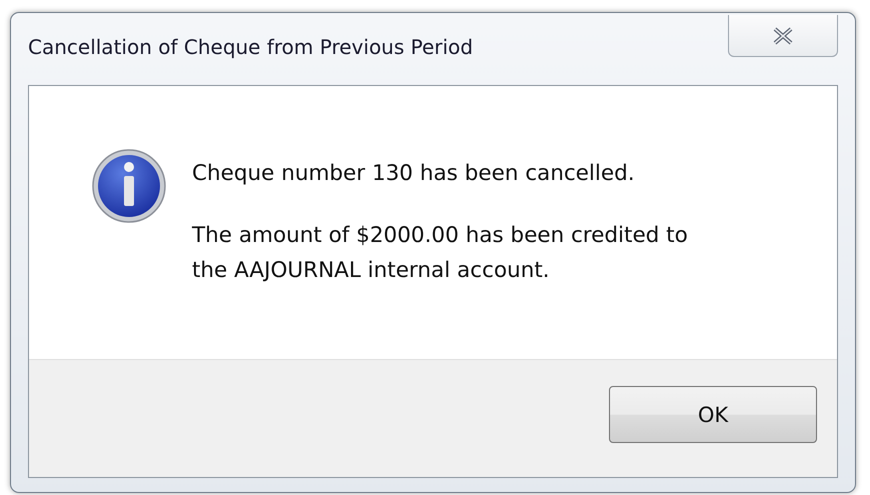 This screenshot has width=870, height=495. Describe the element at coordinates (713, 414) in the screenshot. I see `ok-button: OK` at that location.